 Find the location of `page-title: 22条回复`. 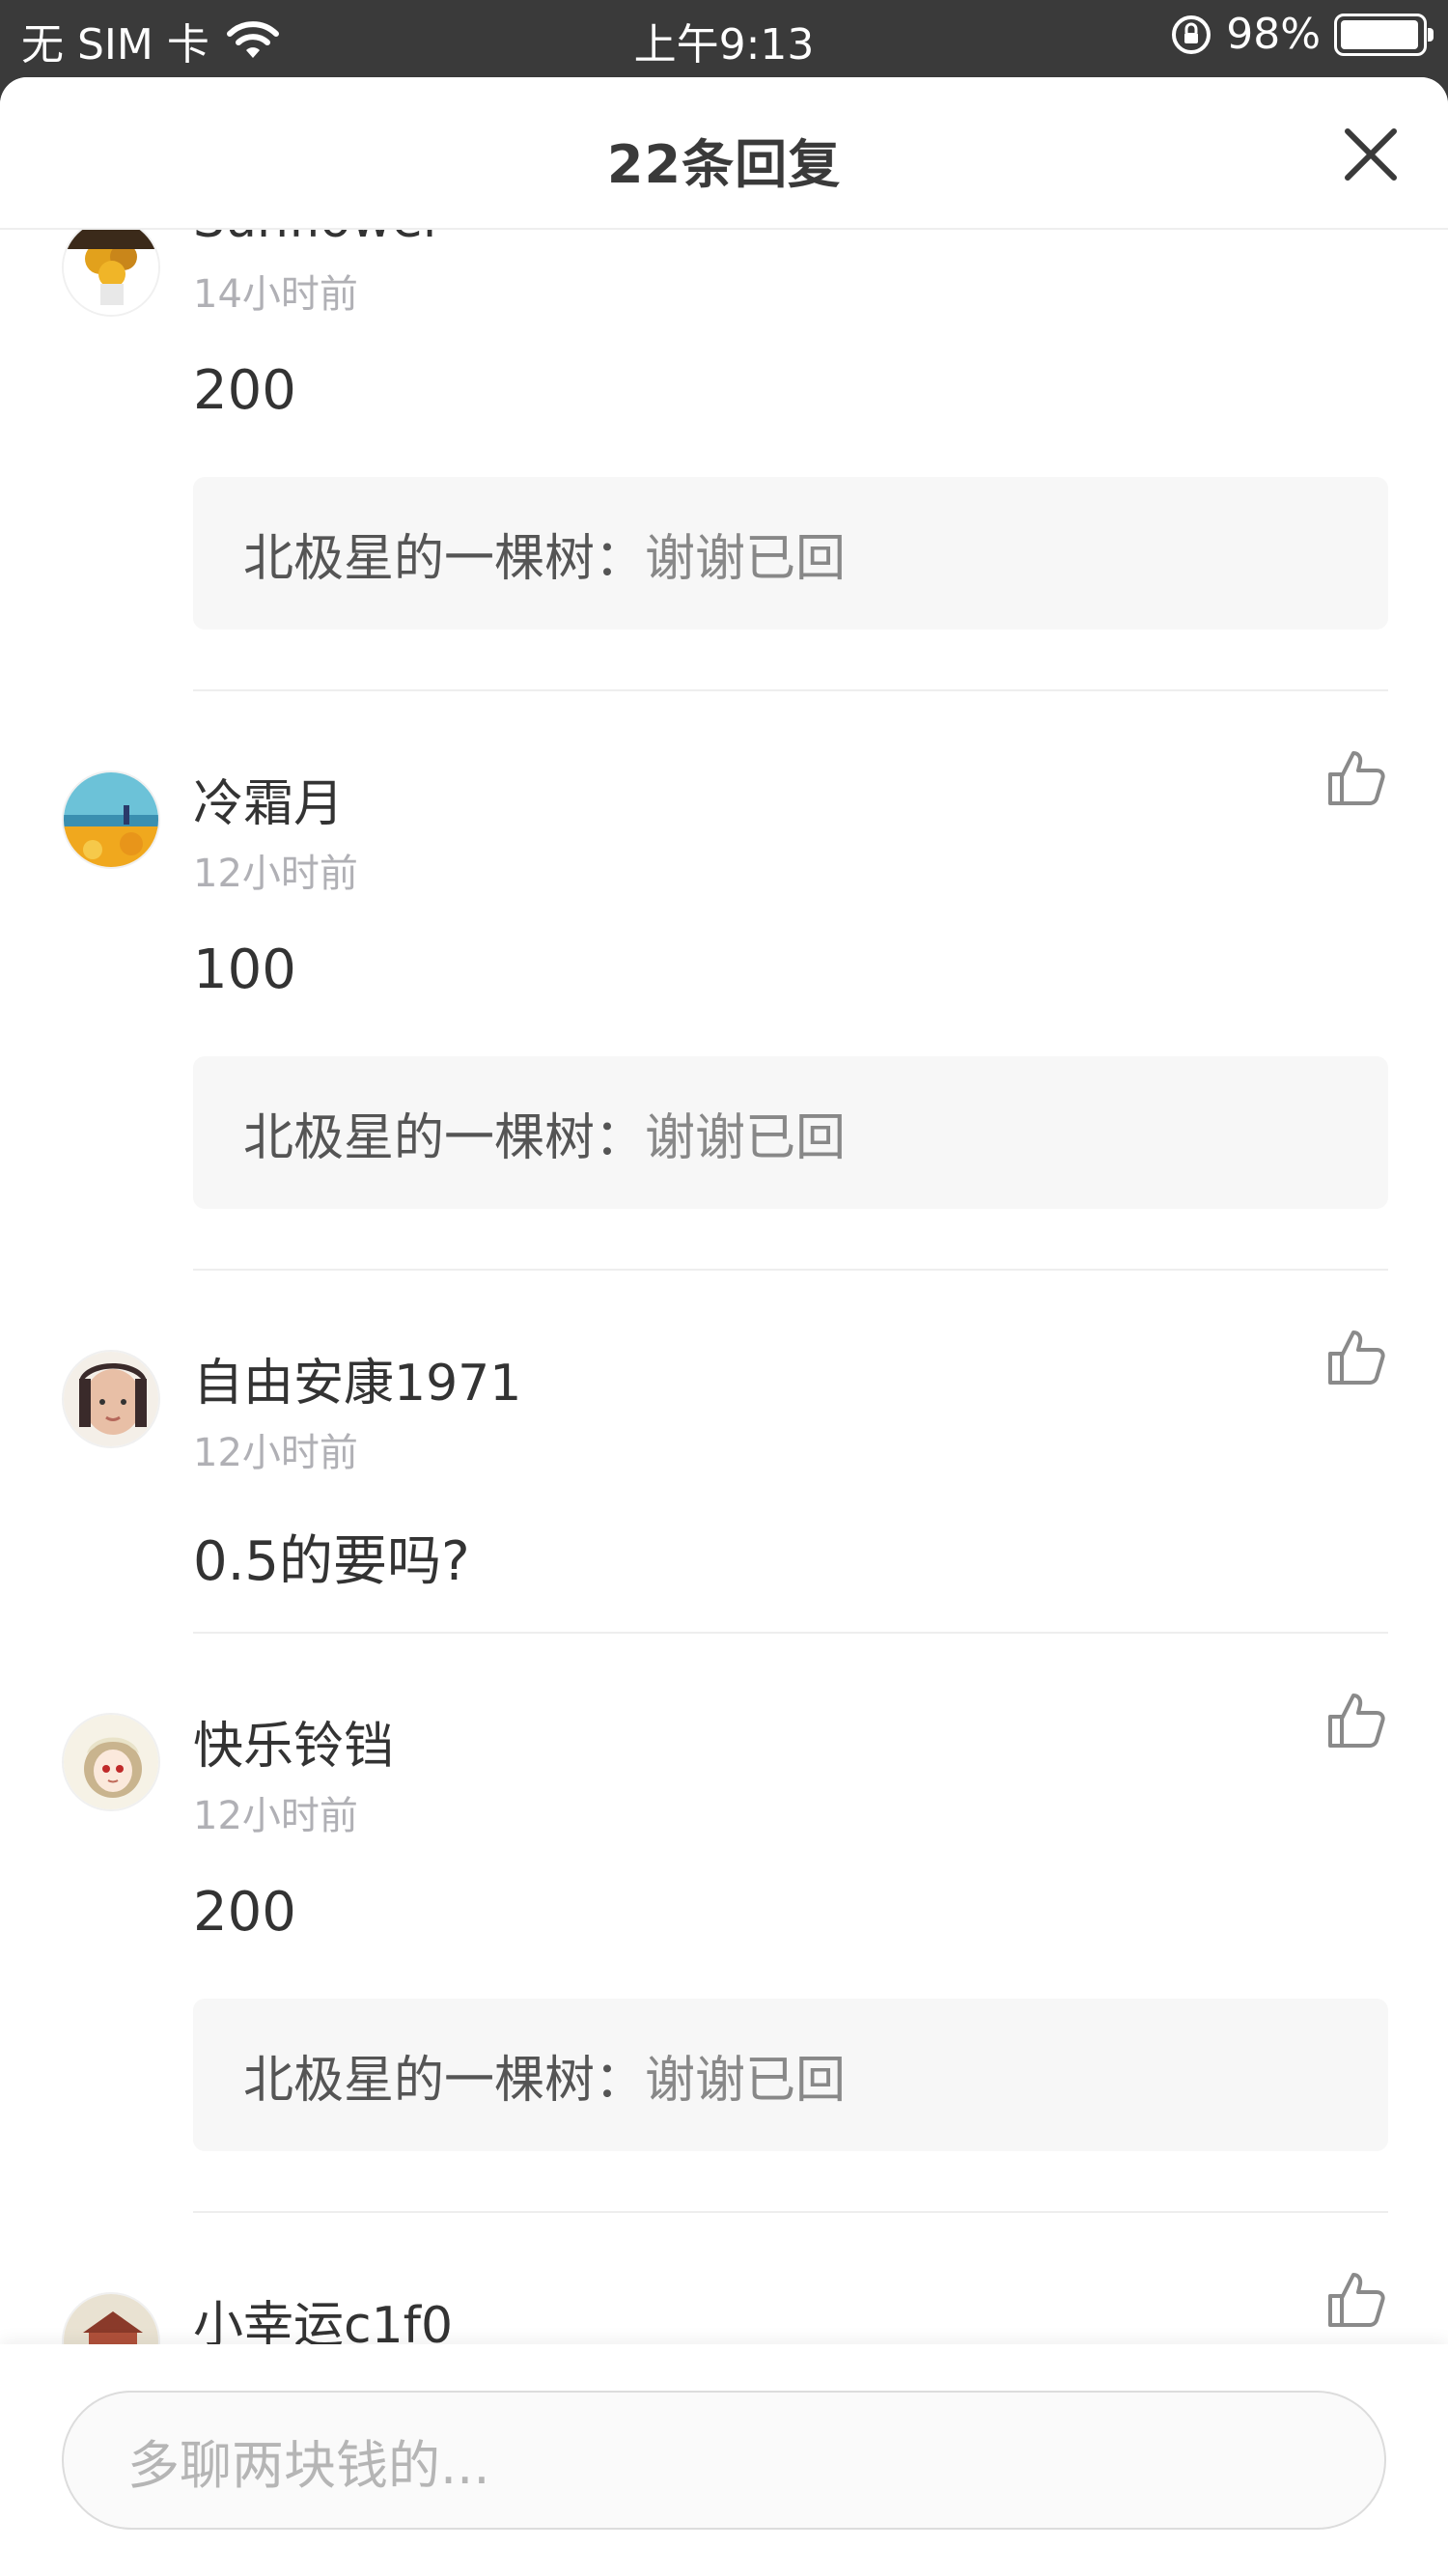

page-title: 22条回复 is located at coordinates (724, 165).